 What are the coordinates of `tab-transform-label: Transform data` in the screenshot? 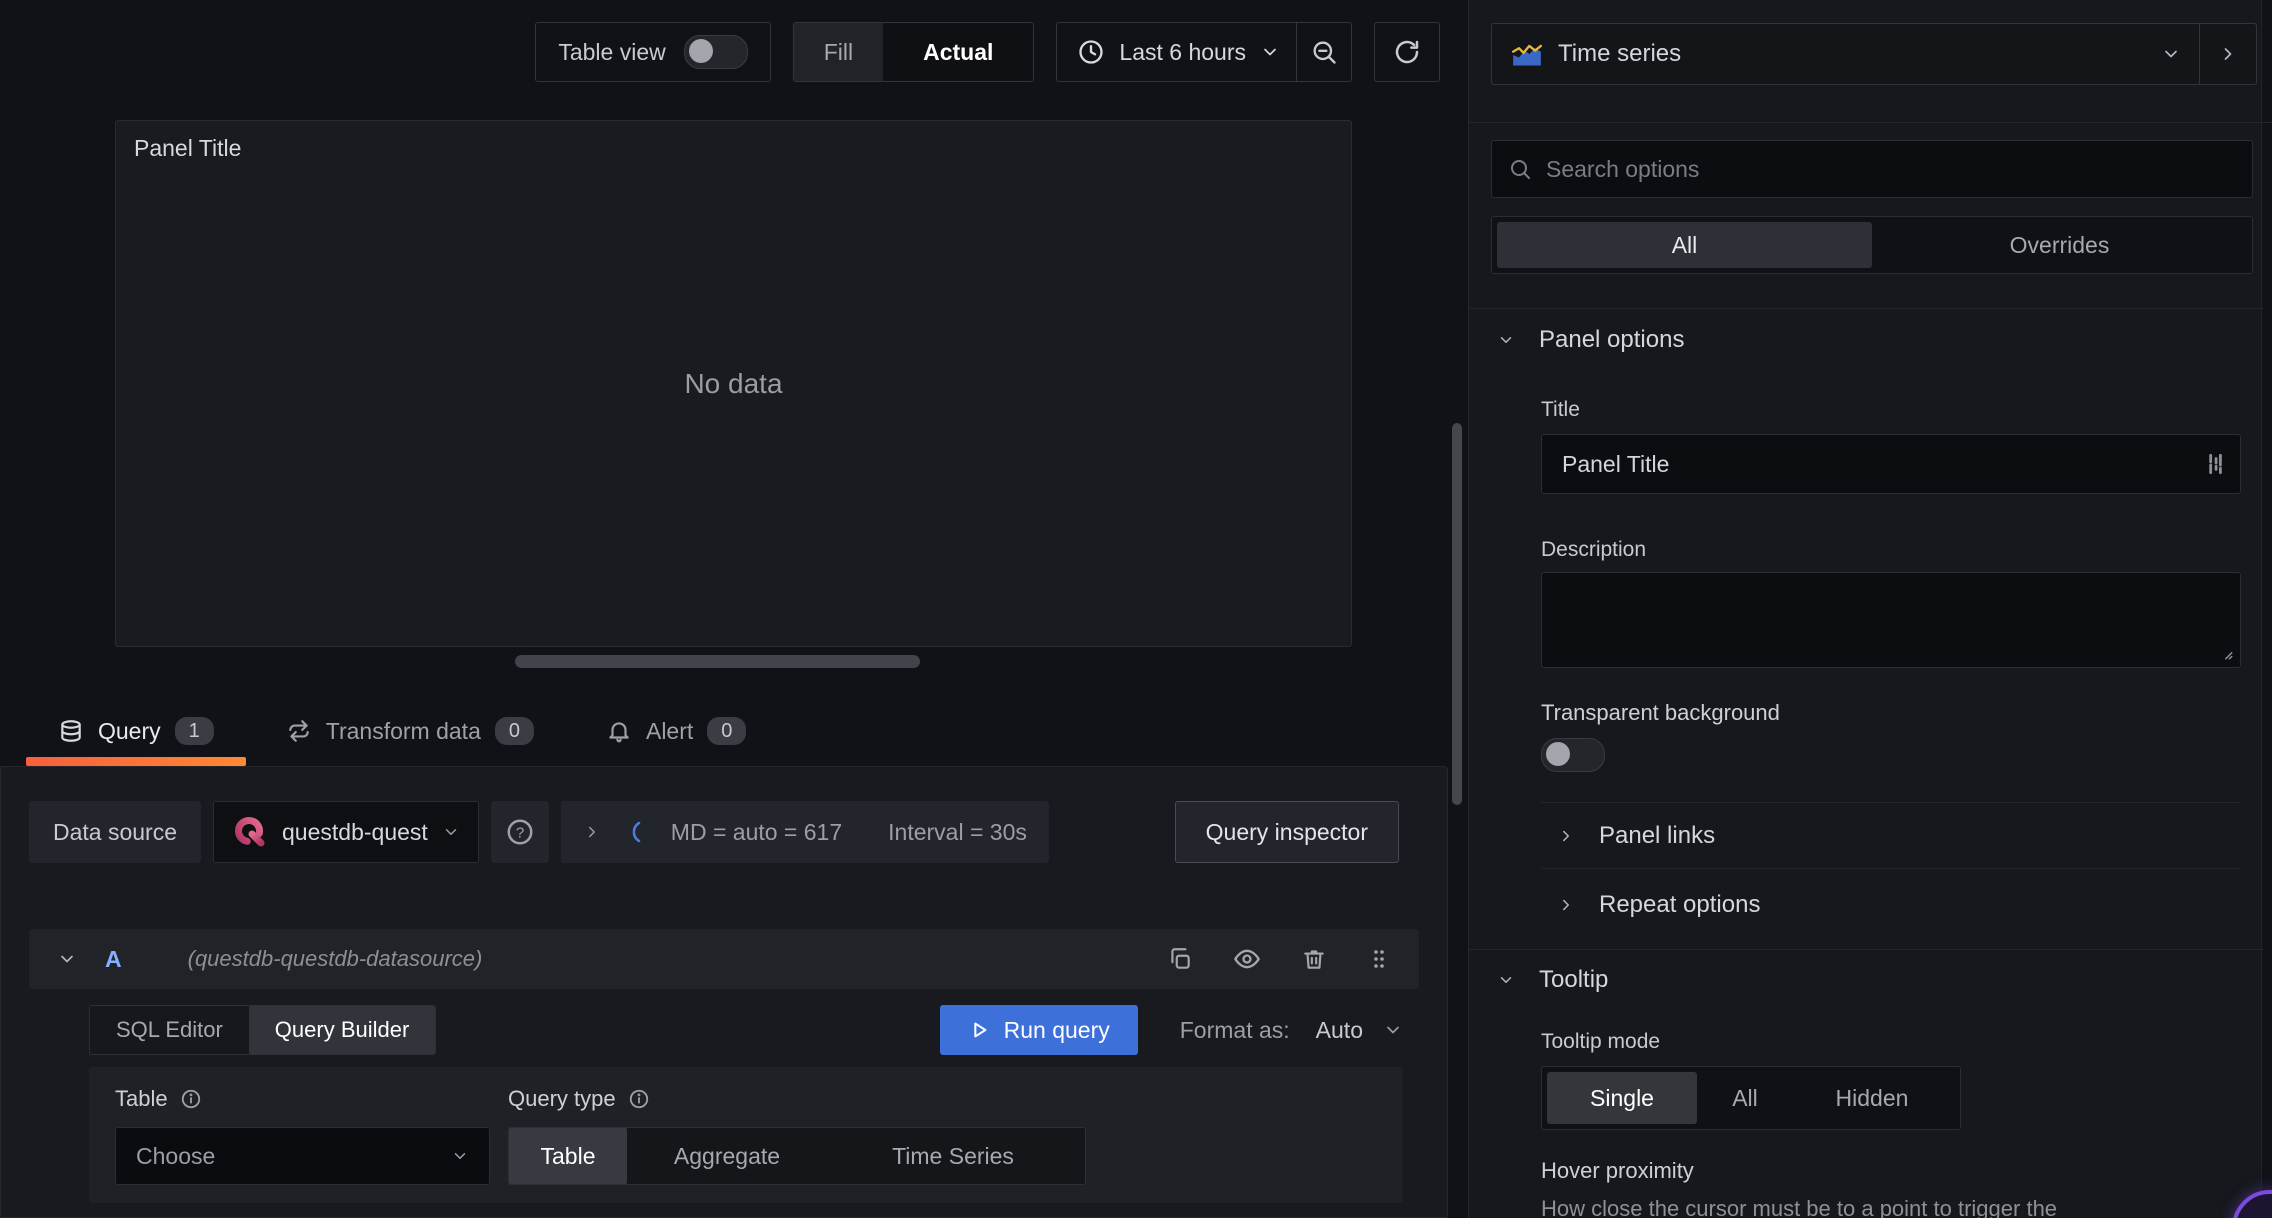 It's located at (403, 730).